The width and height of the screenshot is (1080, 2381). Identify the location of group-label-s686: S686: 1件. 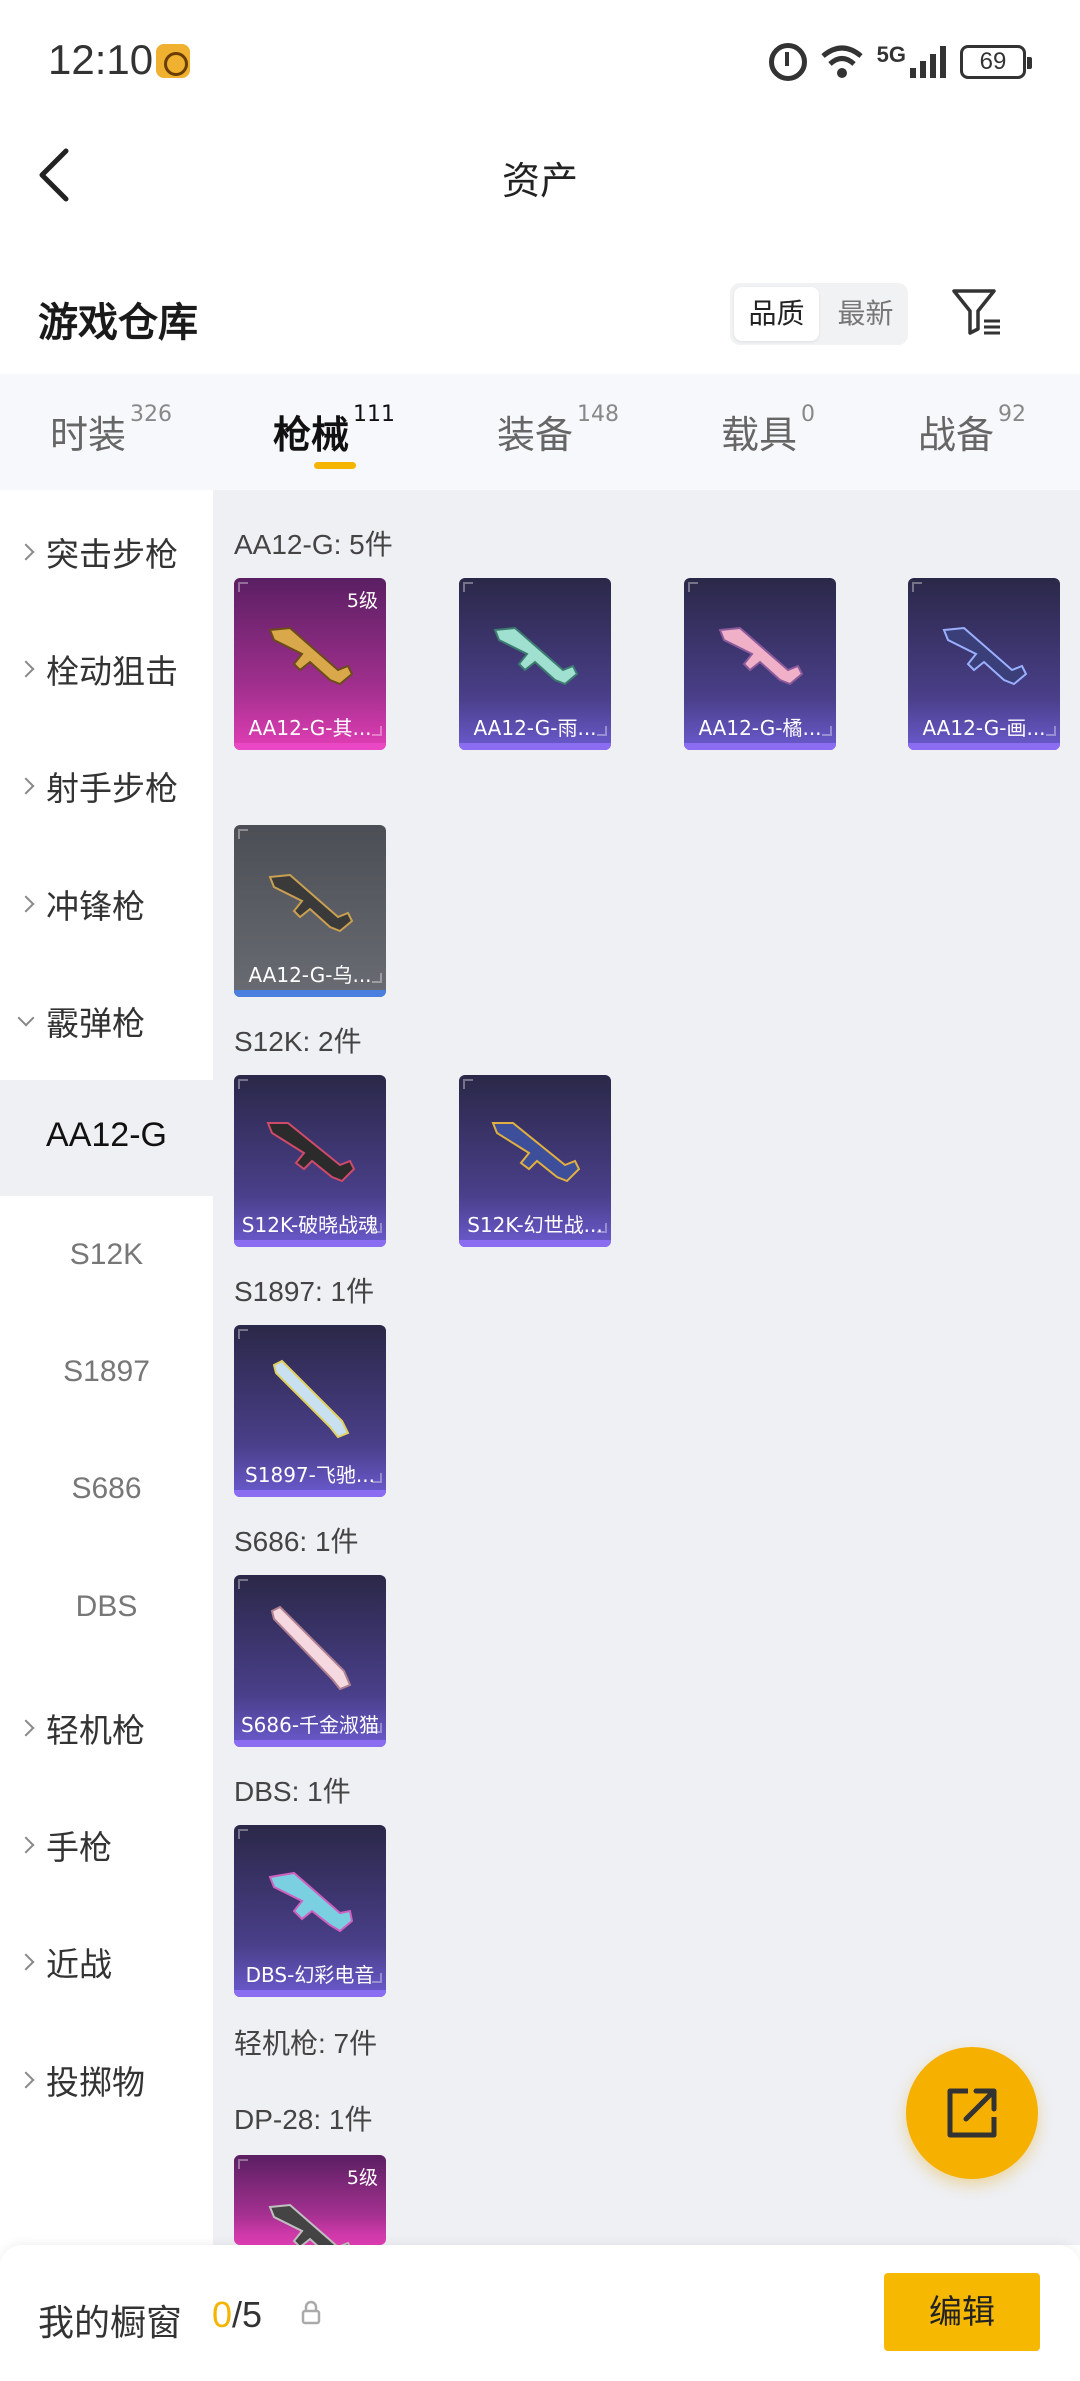
(296, 1541).